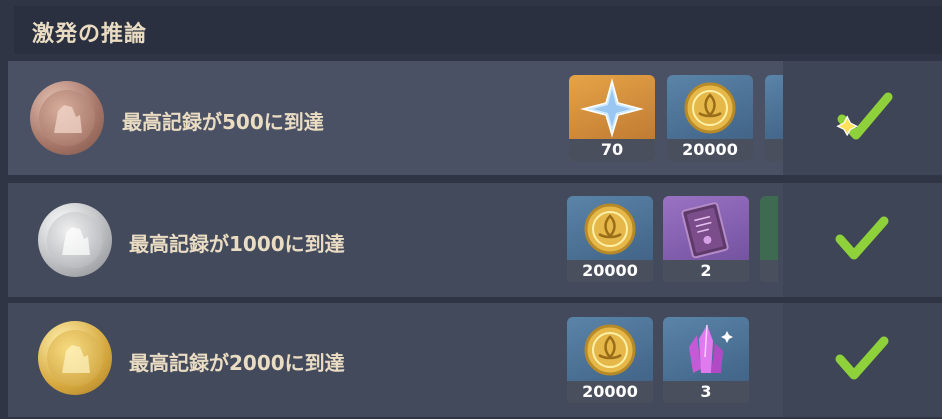 The height and width of the screenshot is (419, 942). Describe the element at coordinates (706, 271) in the screenshot. I see `reward-count: 2` at that location.